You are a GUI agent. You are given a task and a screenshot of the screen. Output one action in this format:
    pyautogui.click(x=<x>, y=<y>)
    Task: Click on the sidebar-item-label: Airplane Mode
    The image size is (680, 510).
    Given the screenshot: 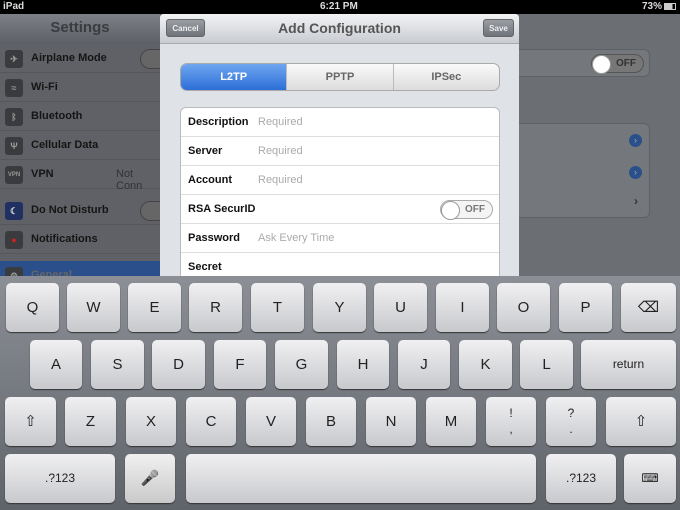 What is the action you would take?
    pyautogui.click(x=69, y=58)
    